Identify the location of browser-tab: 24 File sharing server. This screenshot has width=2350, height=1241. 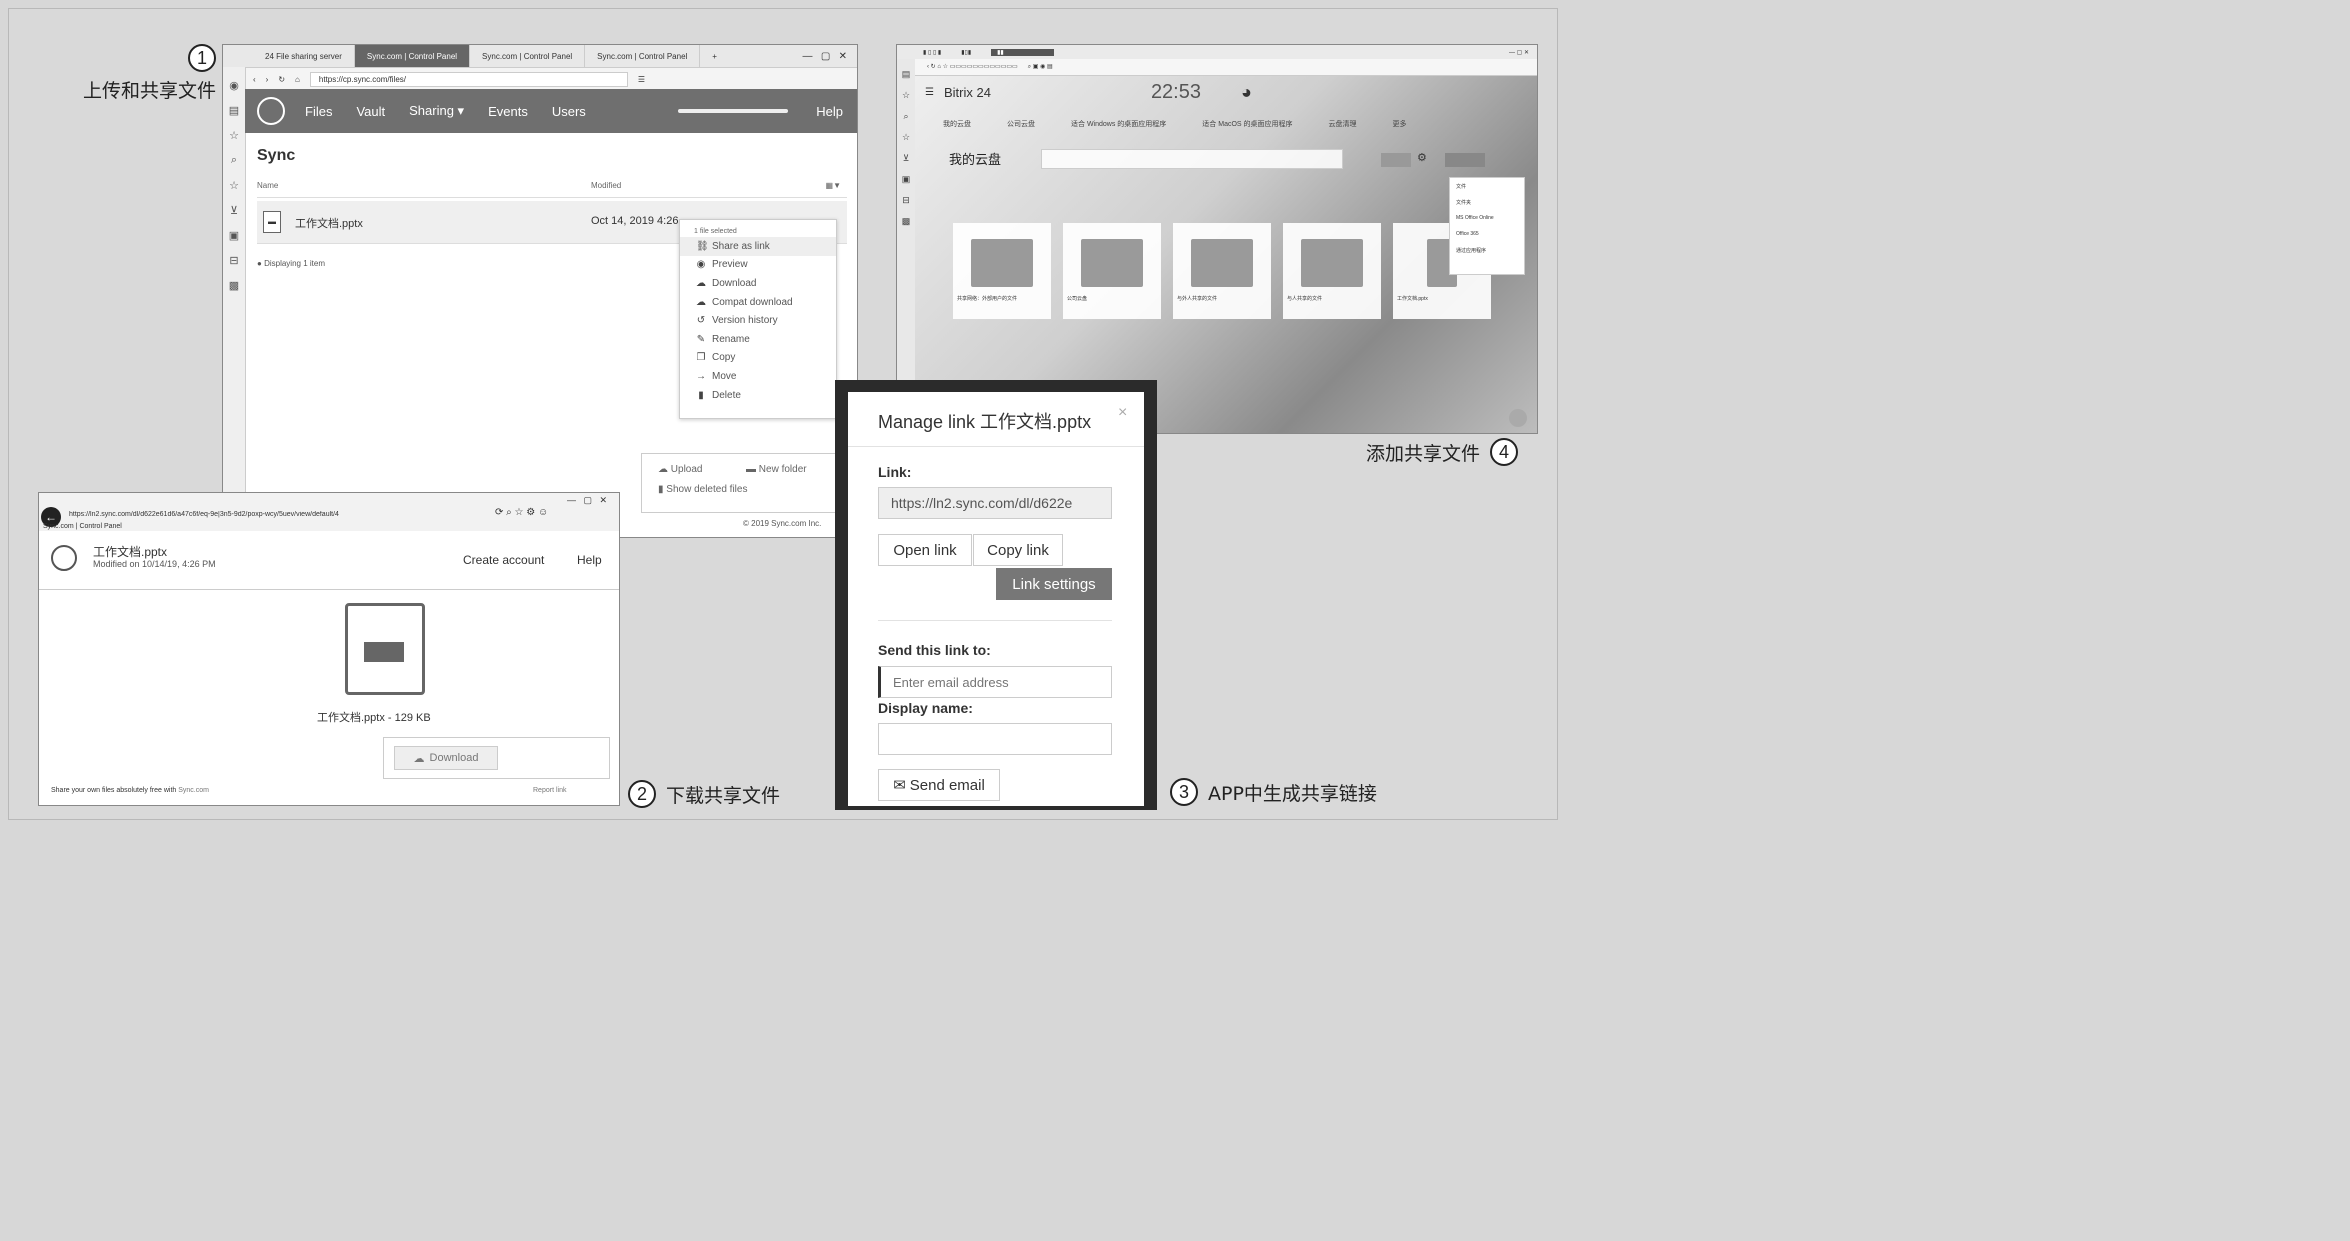
(304, 56).